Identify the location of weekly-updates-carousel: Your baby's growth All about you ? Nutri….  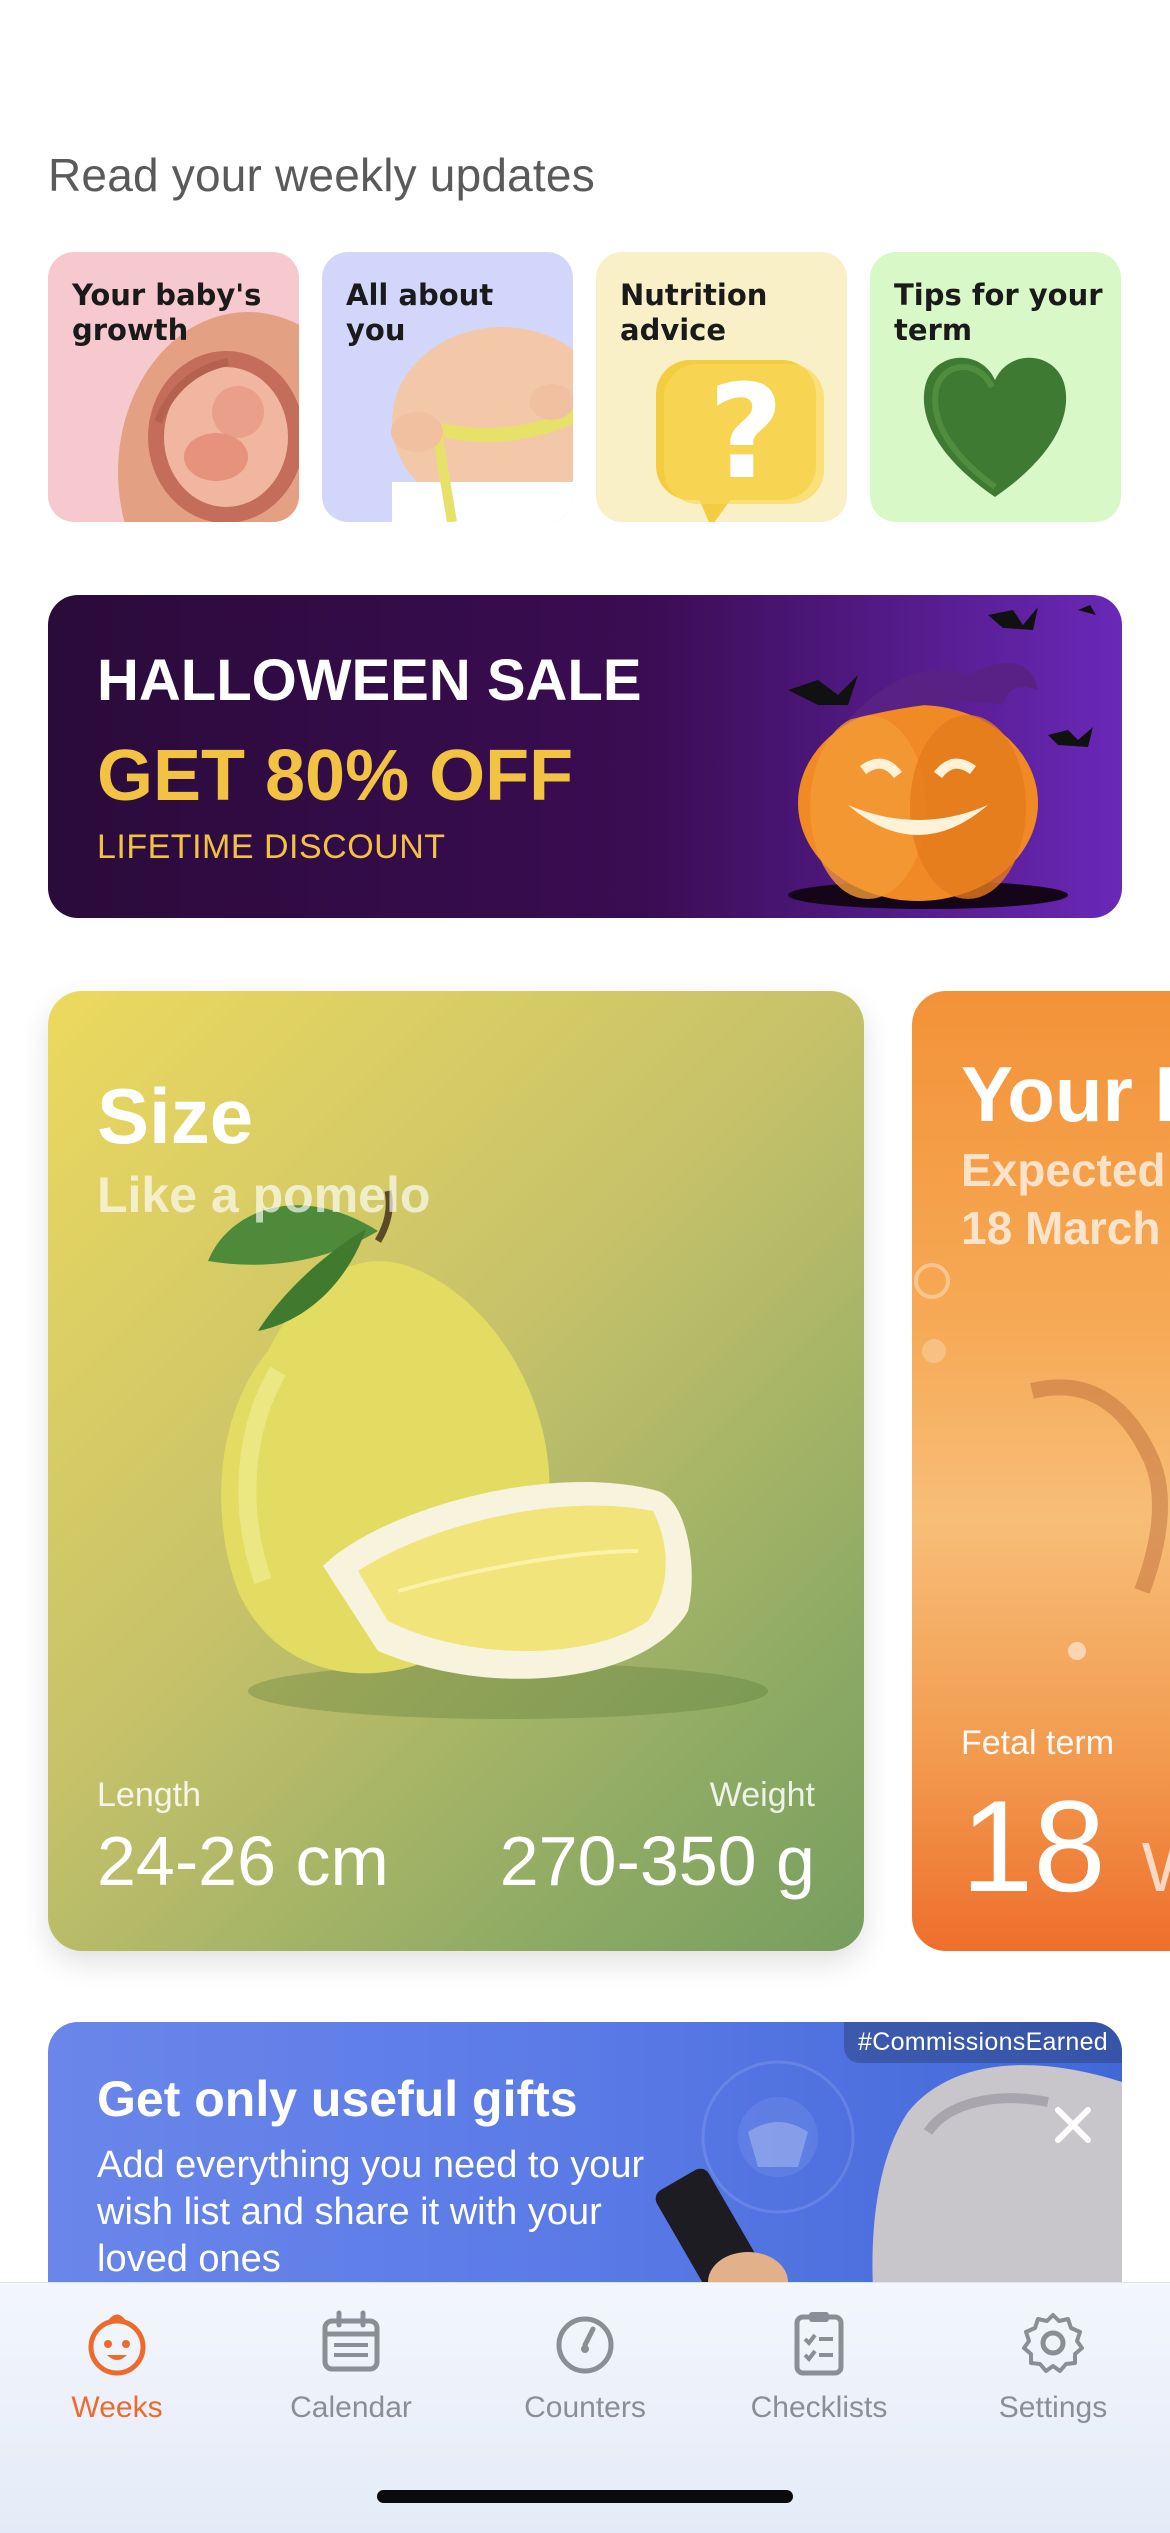
(585, 387).